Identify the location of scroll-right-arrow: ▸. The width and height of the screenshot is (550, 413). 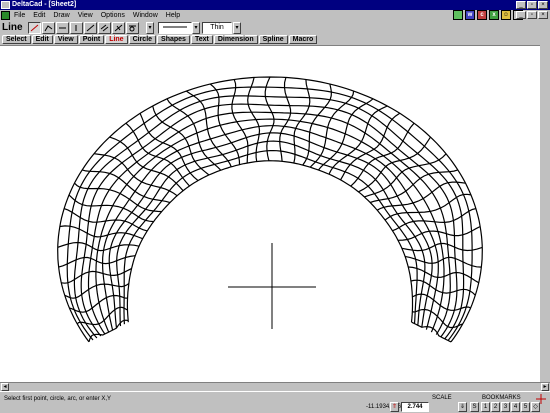
(545, 387).